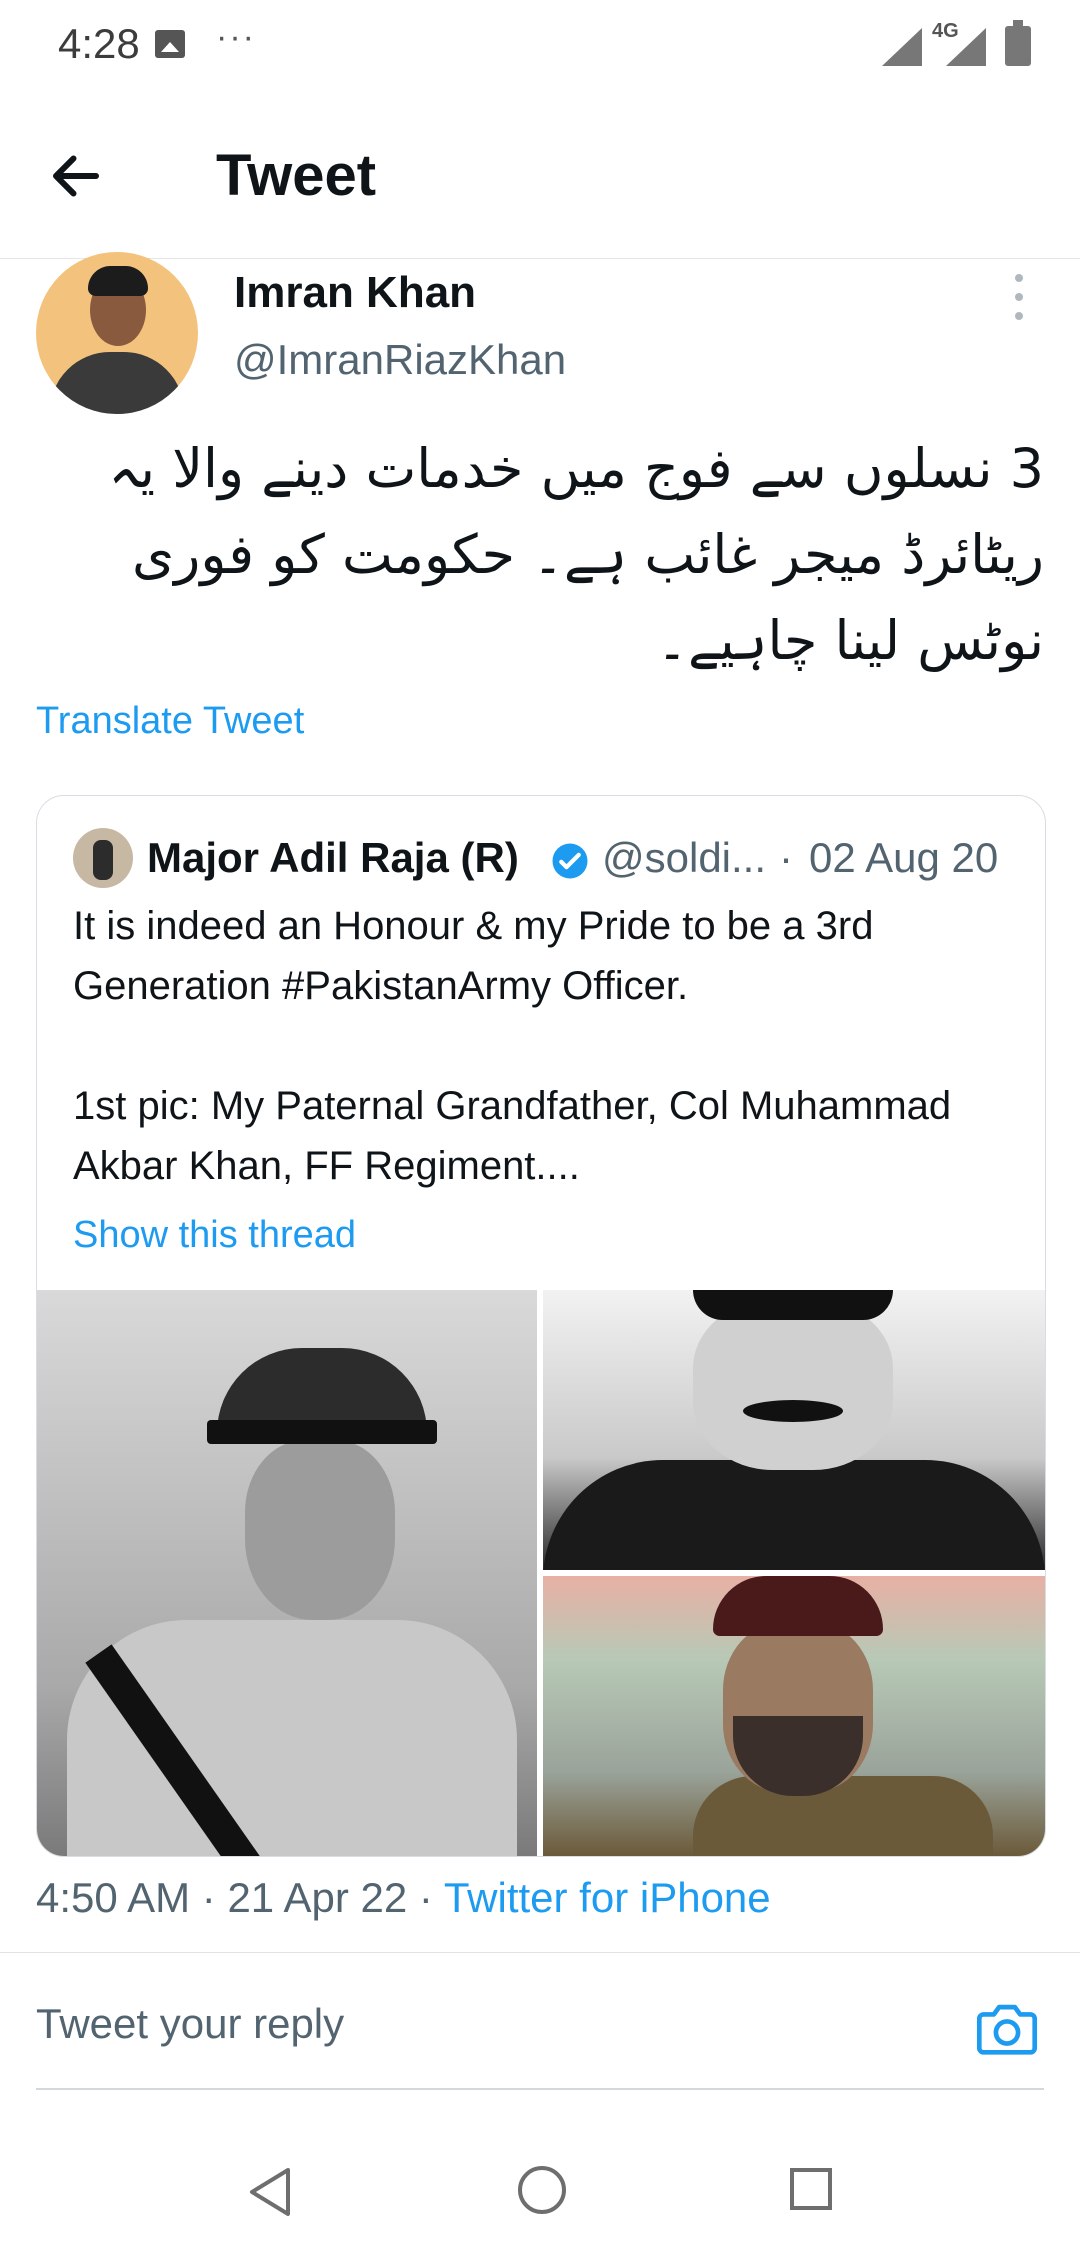 This screenshot has width=1080, height=2246. Describe the element at coordinates (904, 857) in the screenshot. I see `quoted-tweet-date: 02 Aug 20` at that location.